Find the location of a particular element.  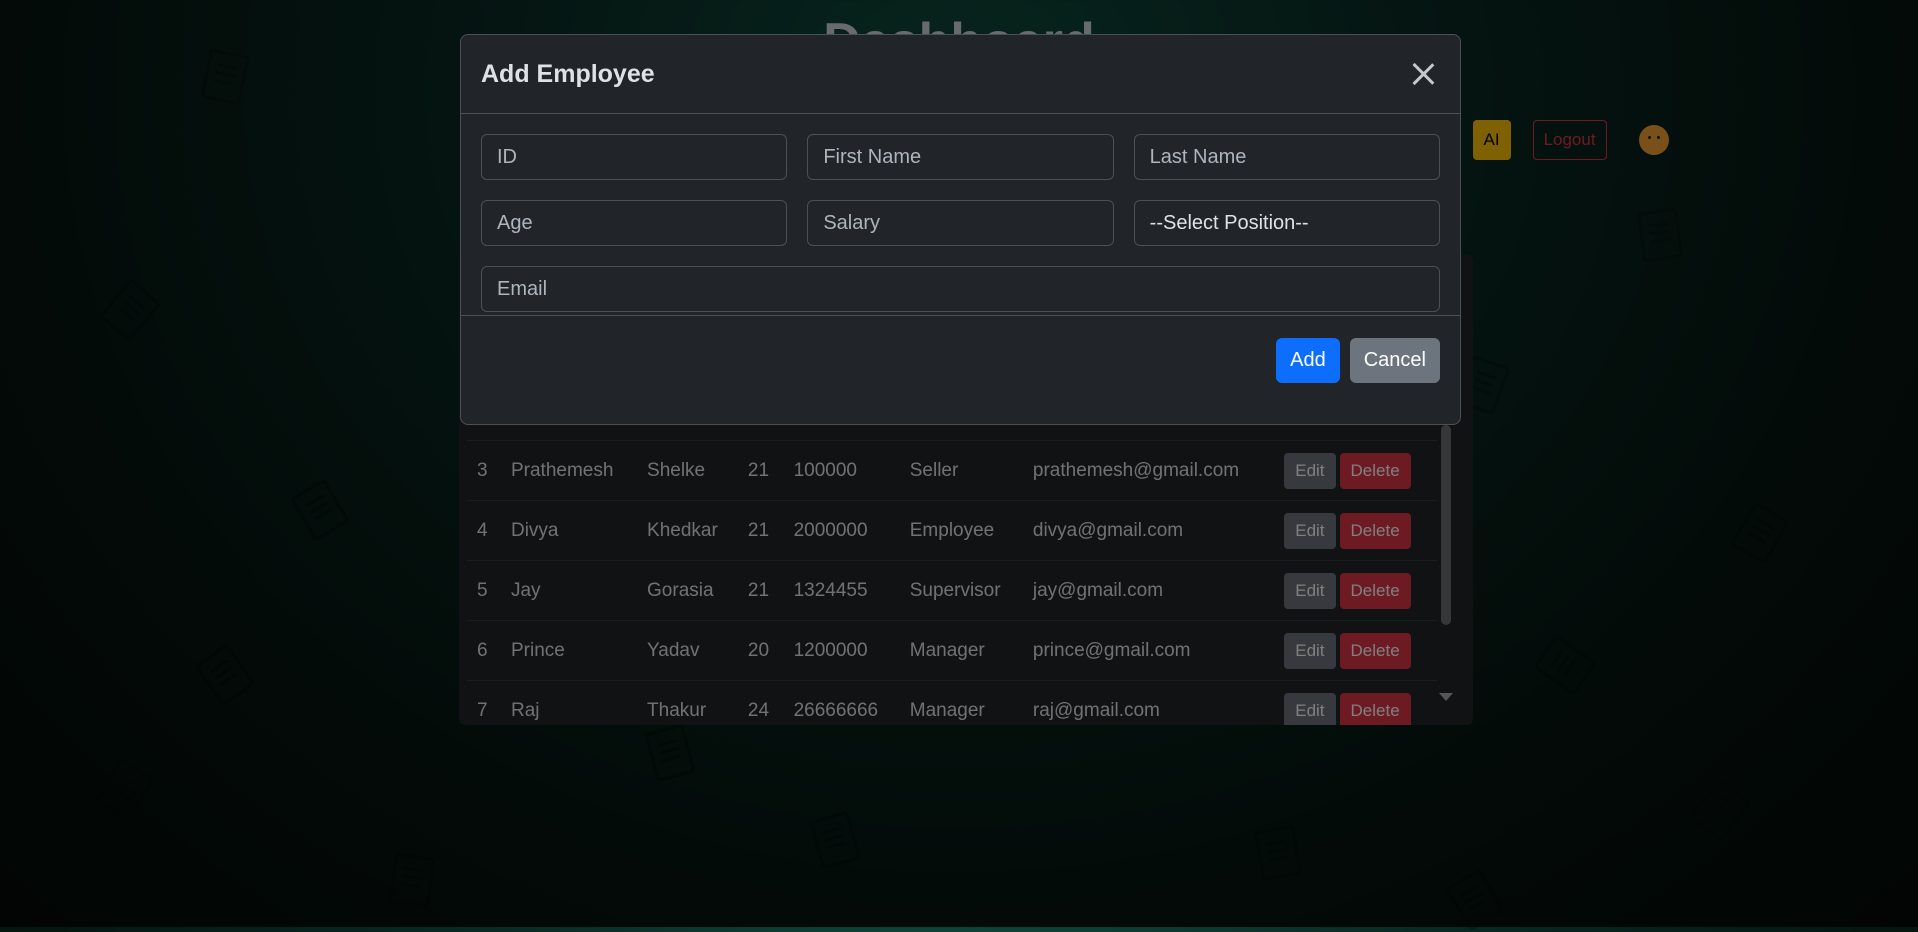

id-input is located at coordinates (634, 157).